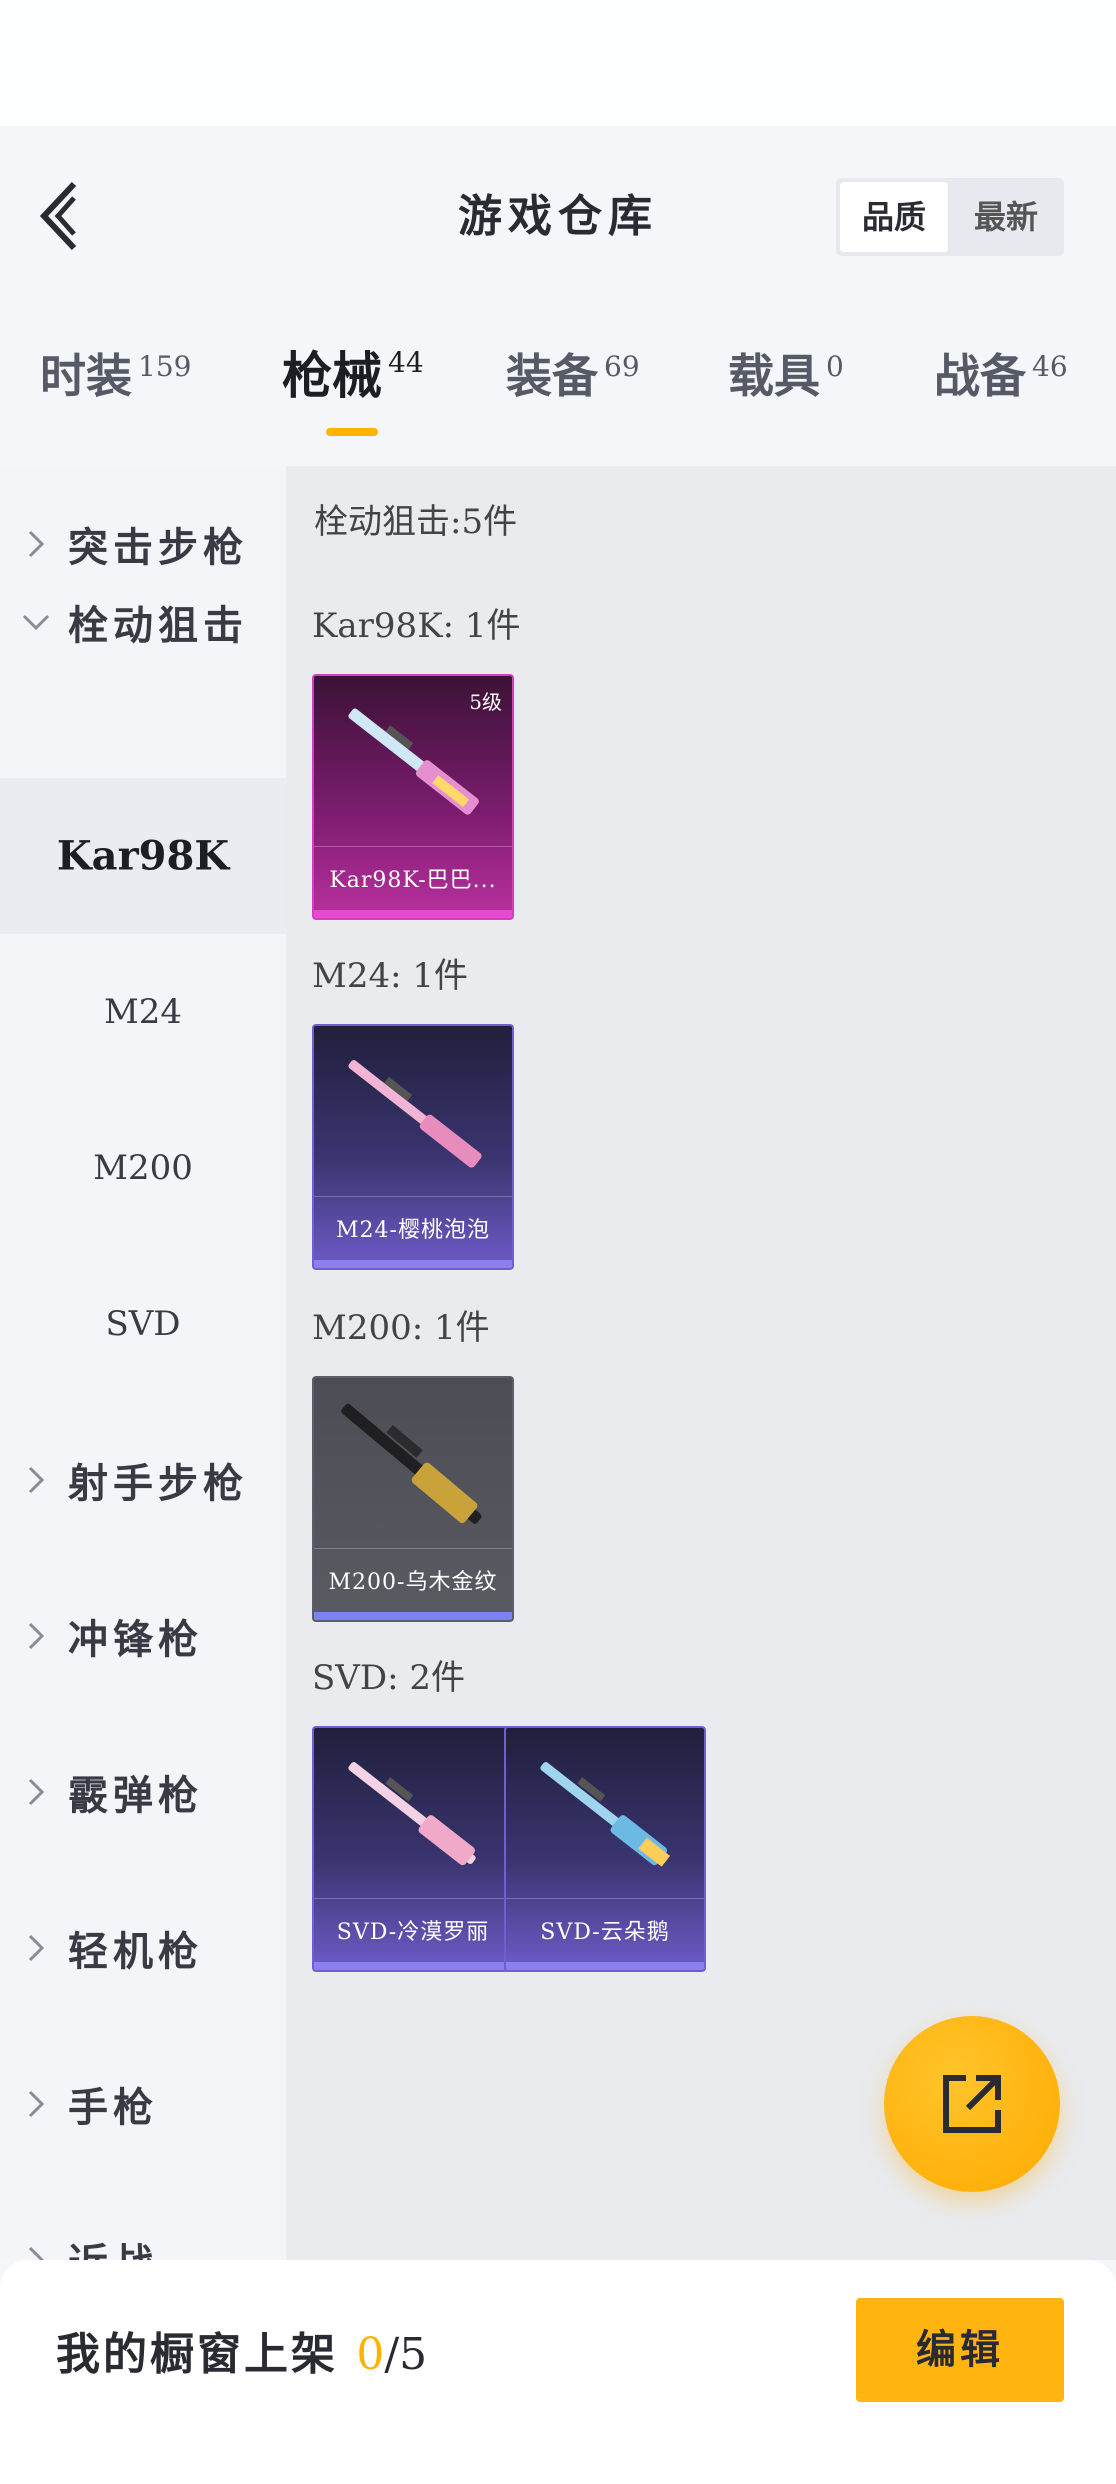 Image resolution: width=1116 pixels, height=2484 pixels. Describe the element at coordinates (835, 366) in the screenshot. I see `tab-count: 0` at that location.